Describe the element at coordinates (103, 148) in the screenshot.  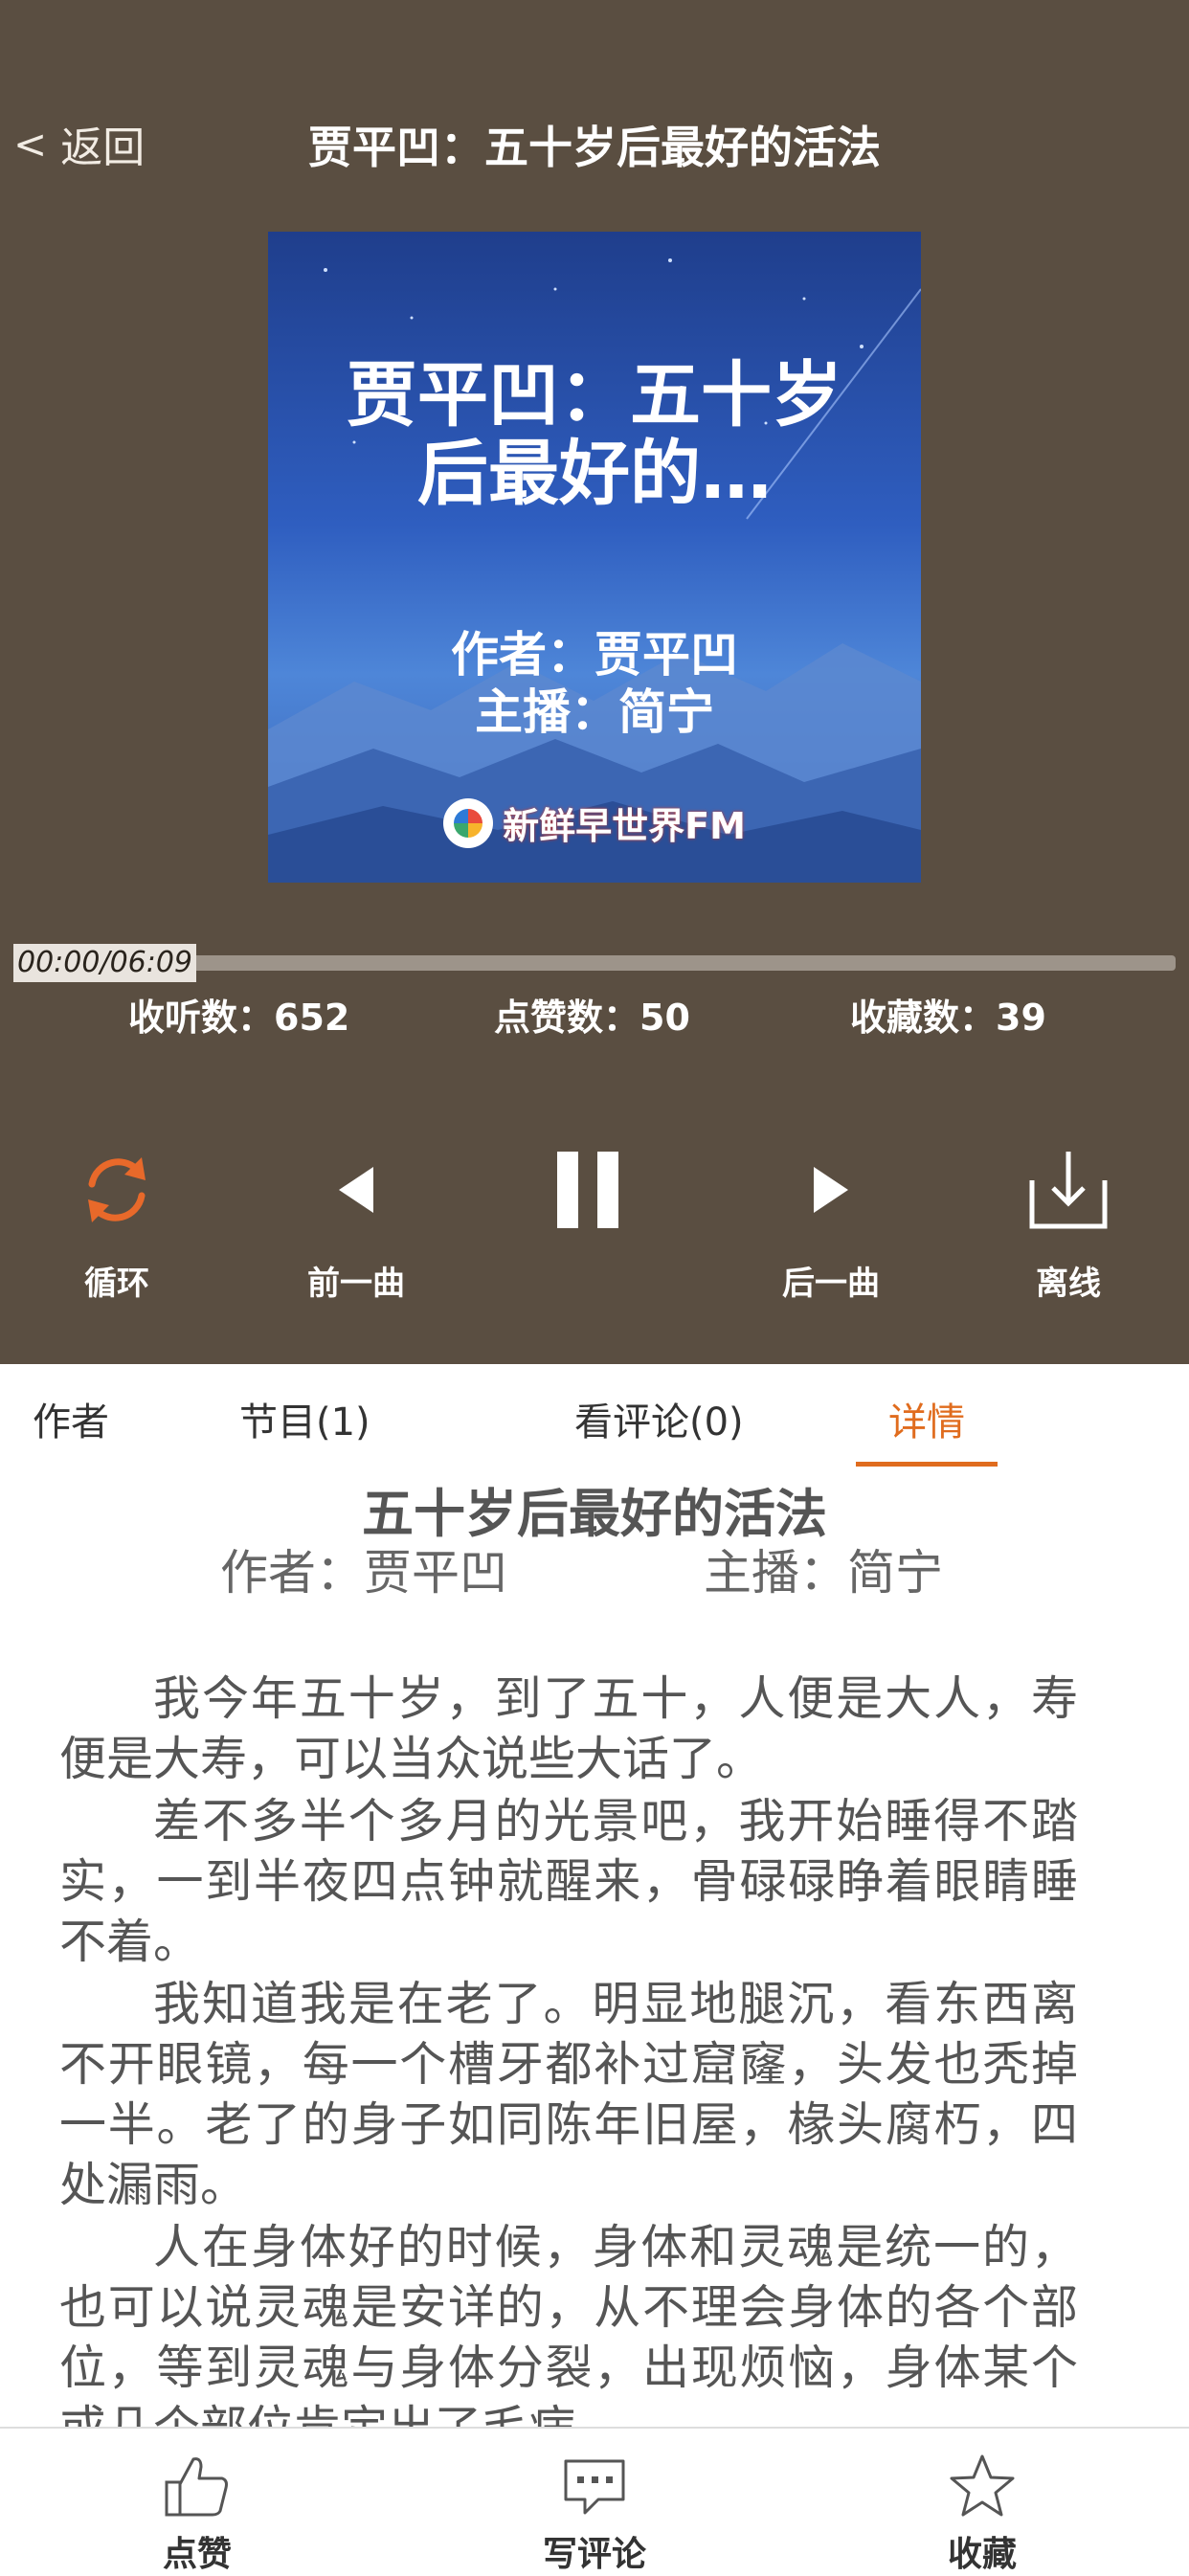
I see `back-label: 返回` at that location.